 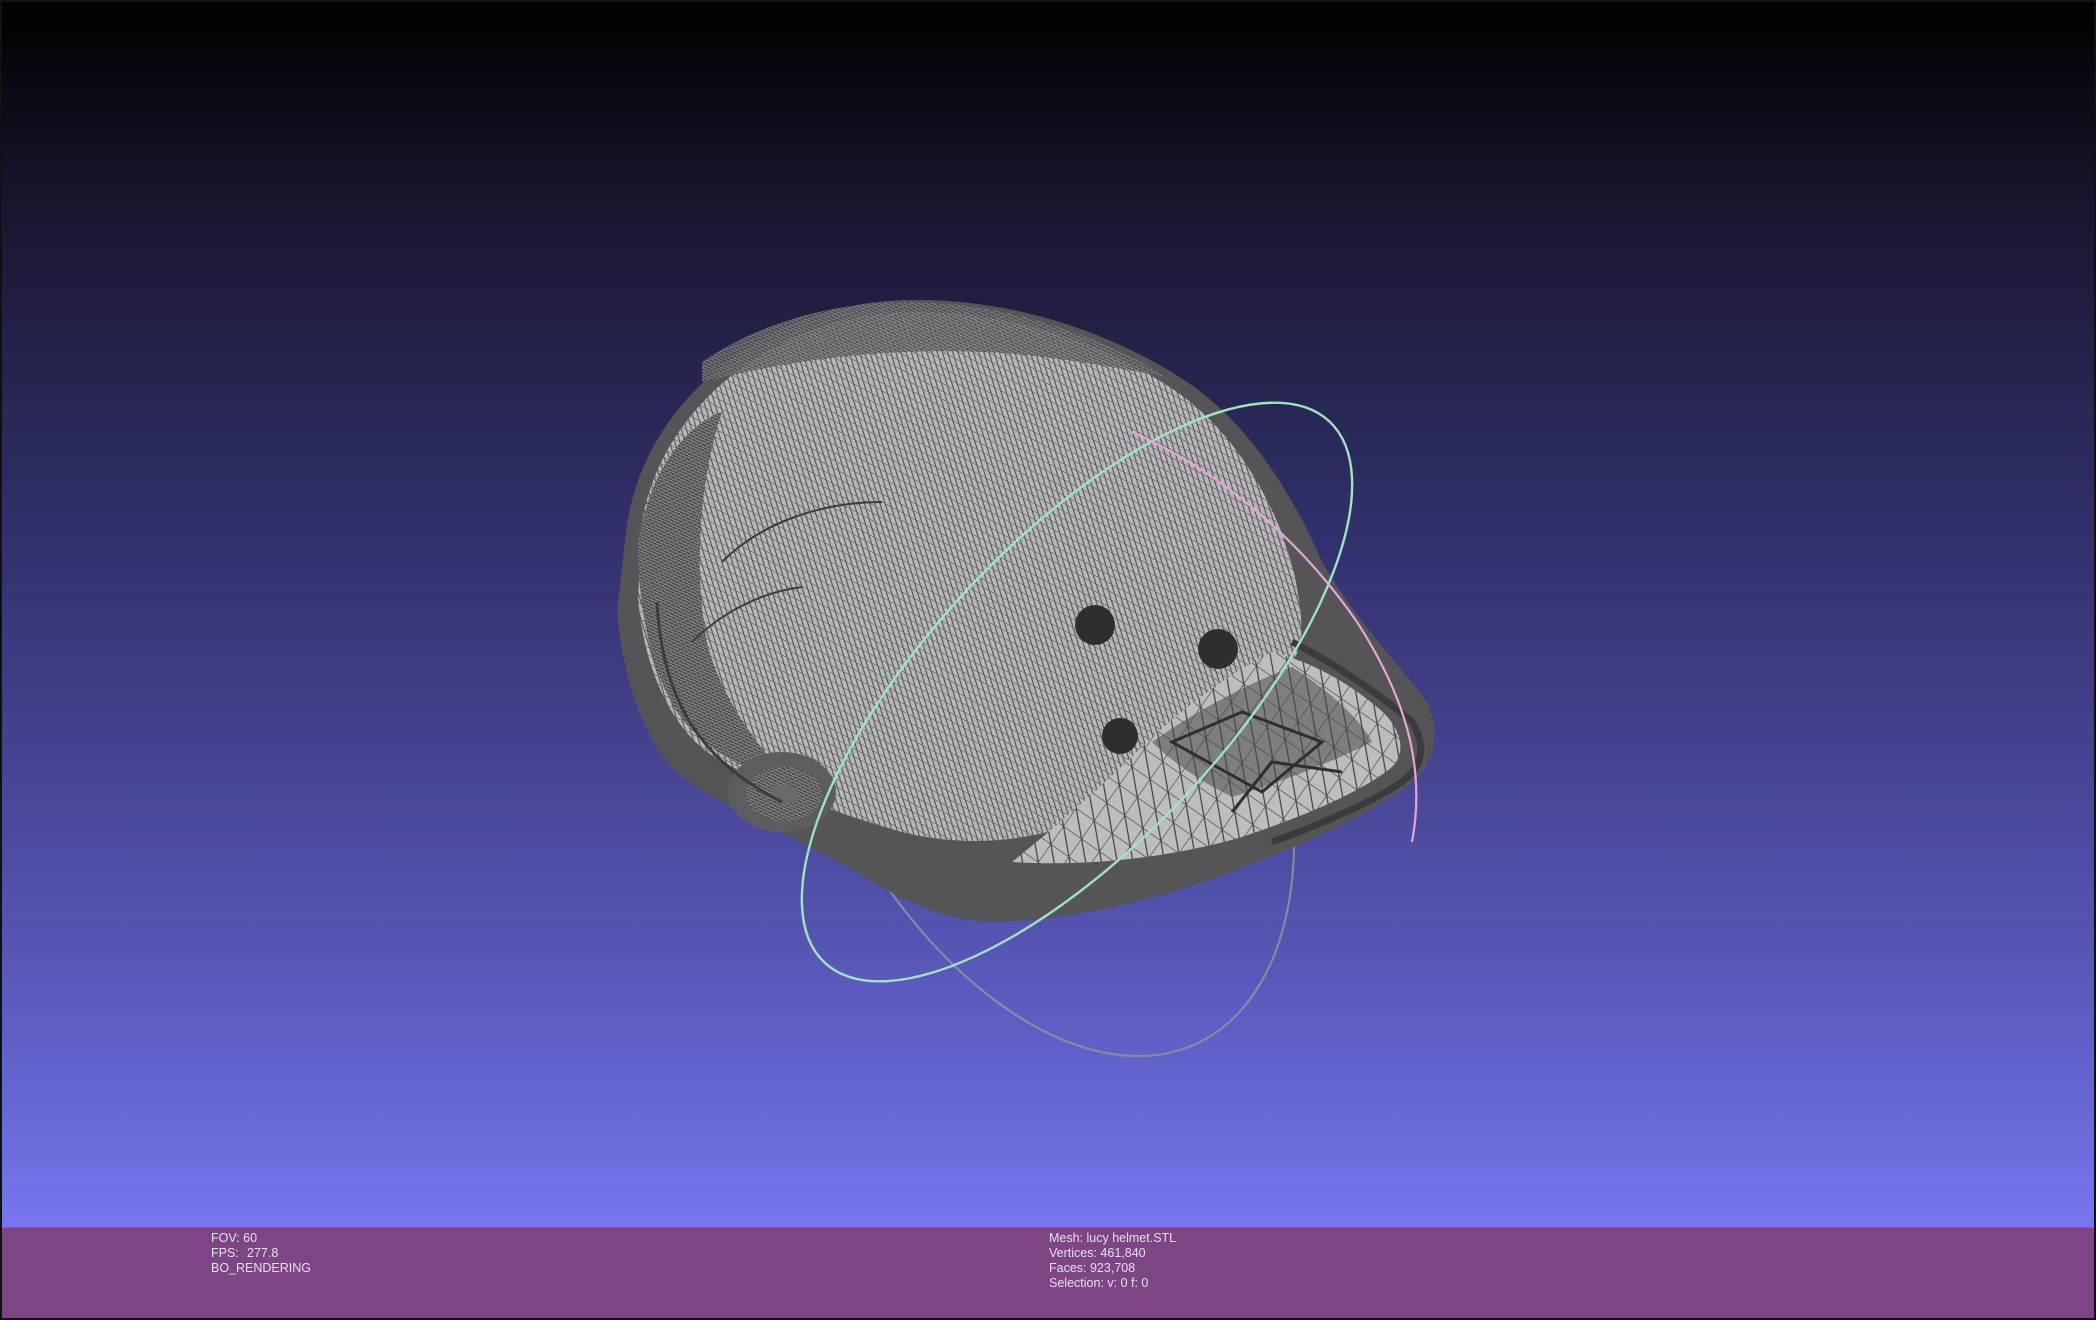 What do you see at coordinates (1092, 1268) in the screenshot?
I see `face-count: Faces: 923,708` at bounding box center [1092, 1268].